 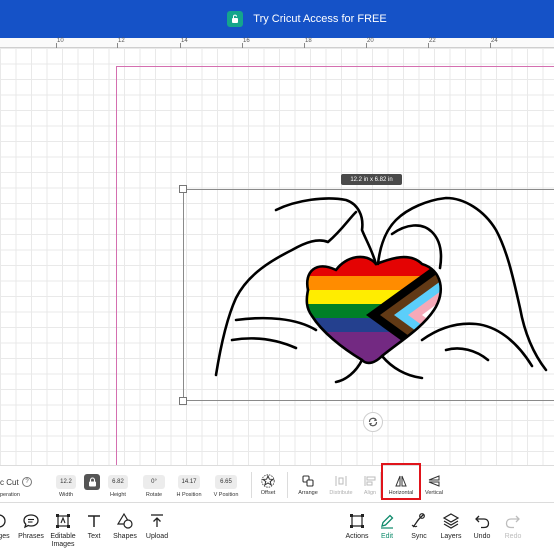 I want to click on edit-icon, so click(x=387, y=521).